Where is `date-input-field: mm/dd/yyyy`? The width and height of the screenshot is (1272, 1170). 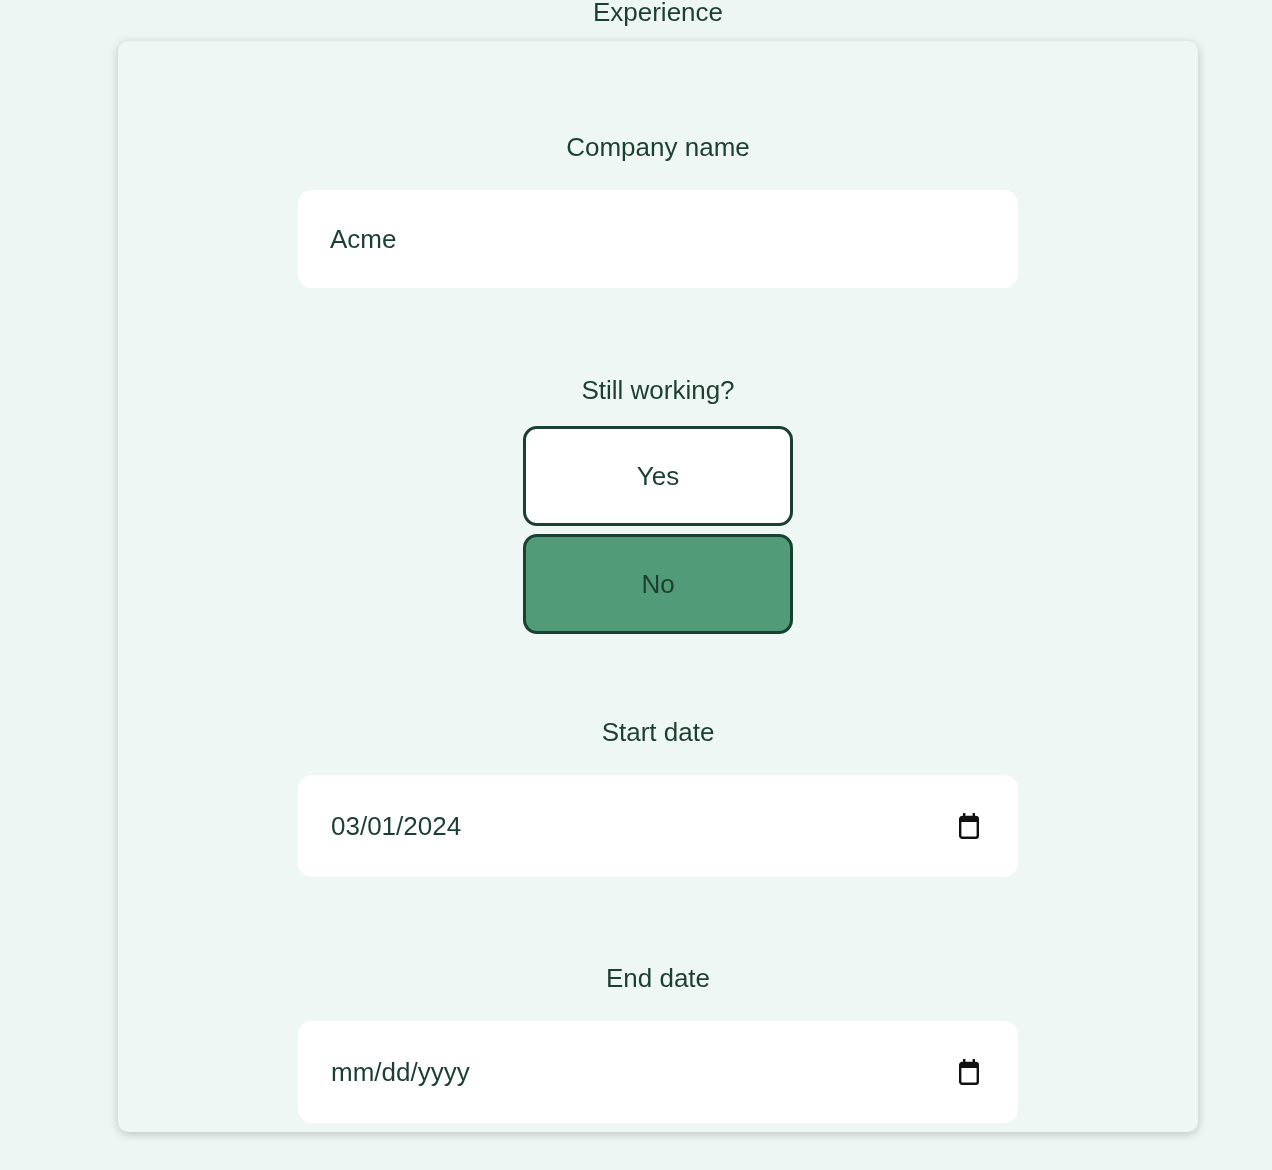 date-input-field: mm/dd/yyyy is located at coordinates (658, 1072).